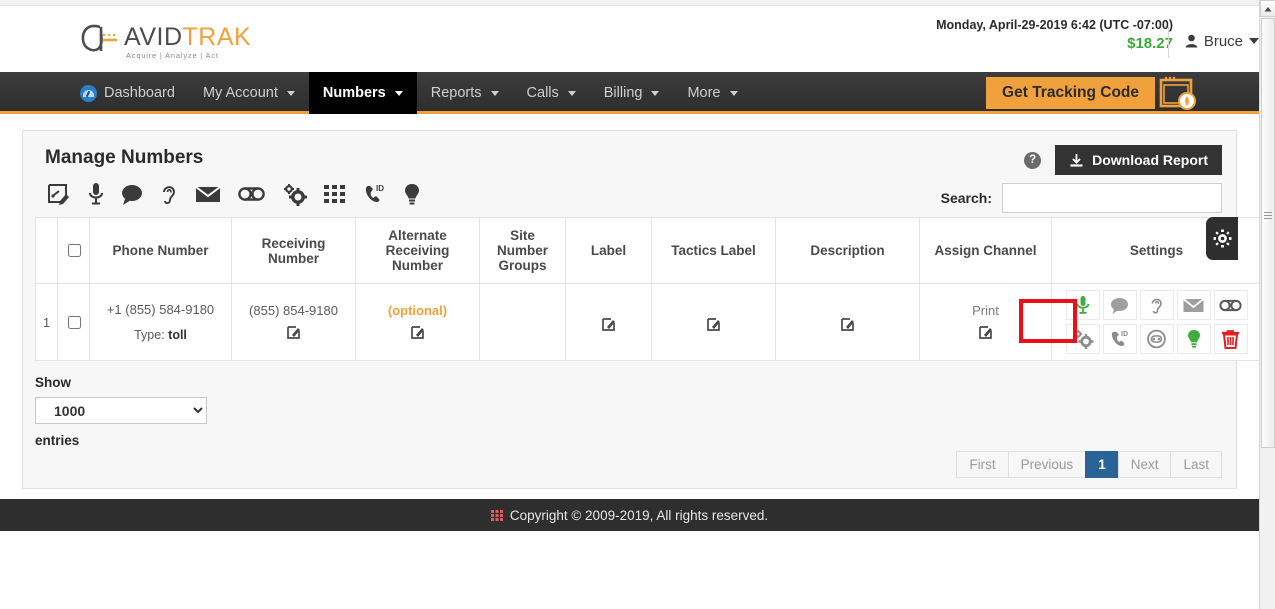 The image size is (1275, 609). Describe the element at coordinates (456, 93) in the screenshot. I see `nav-label: Reports` at that location.